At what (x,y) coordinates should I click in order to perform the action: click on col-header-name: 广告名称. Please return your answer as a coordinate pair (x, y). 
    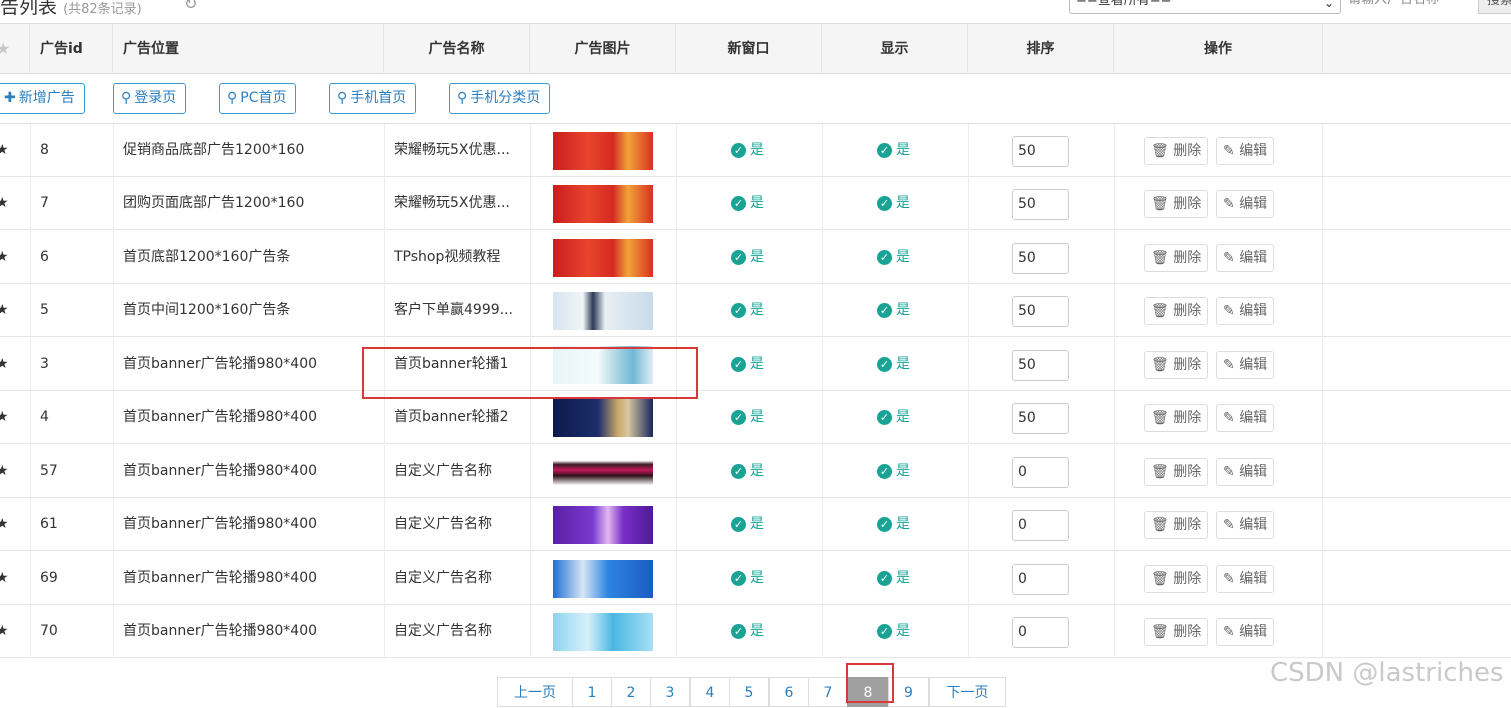
    Looking at the image, I should click on (457, 49).